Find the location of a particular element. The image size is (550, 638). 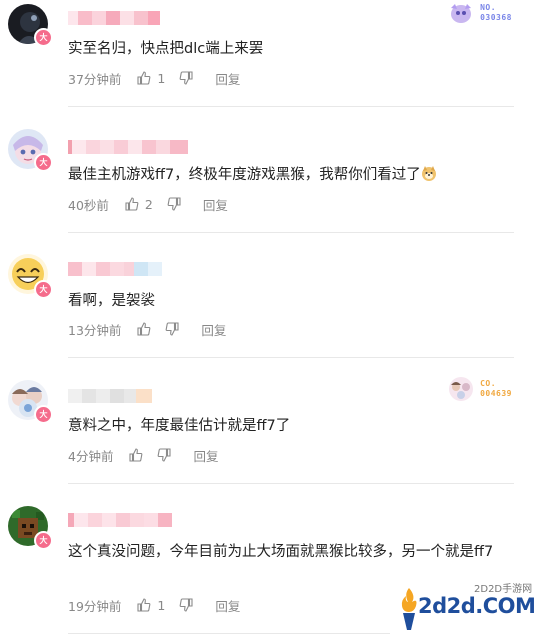

comment-text: 最佳主机游戏ff7，终极年度游戏黑猴，我帮你们看过了 is located at coordinates (288, 175).